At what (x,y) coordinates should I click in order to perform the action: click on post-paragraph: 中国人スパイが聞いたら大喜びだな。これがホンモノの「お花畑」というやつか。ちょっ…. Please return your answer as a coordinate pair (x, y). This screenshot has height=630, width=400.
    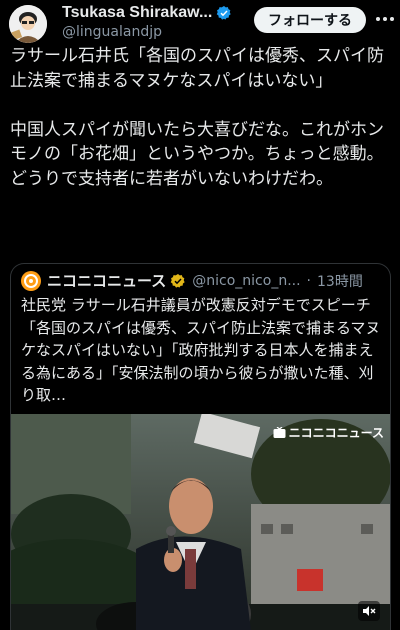
    Looking at the image, I should click on (197, 154).